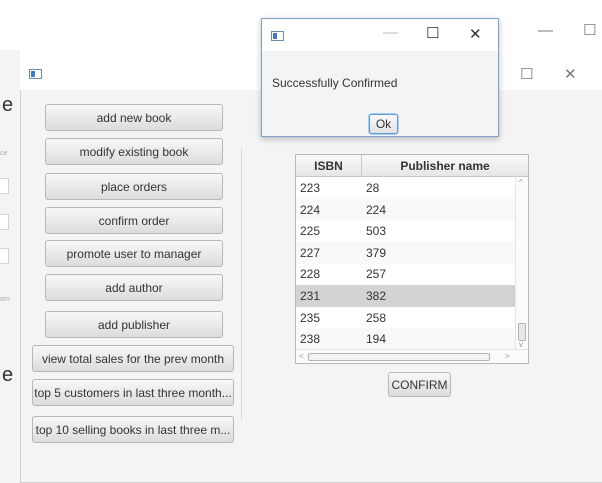 This screenshot has height=483, width=602. I want to click on dialog-maximize-button: ☐, so click(432, 33).